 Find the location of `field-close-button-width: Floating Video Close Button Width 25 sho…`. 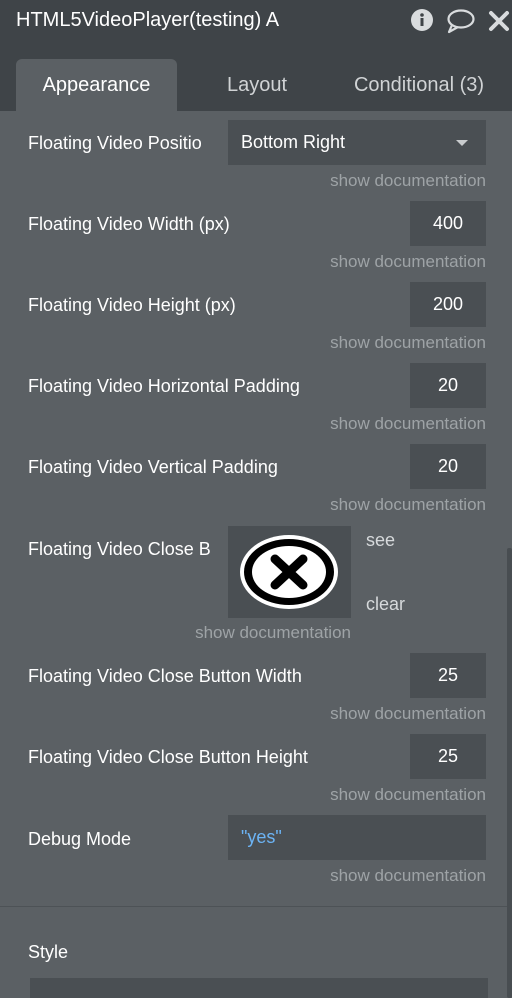

field-close-button-width: Floating Video Close Button Width 25 sho… is located at coordinates (256, 690).